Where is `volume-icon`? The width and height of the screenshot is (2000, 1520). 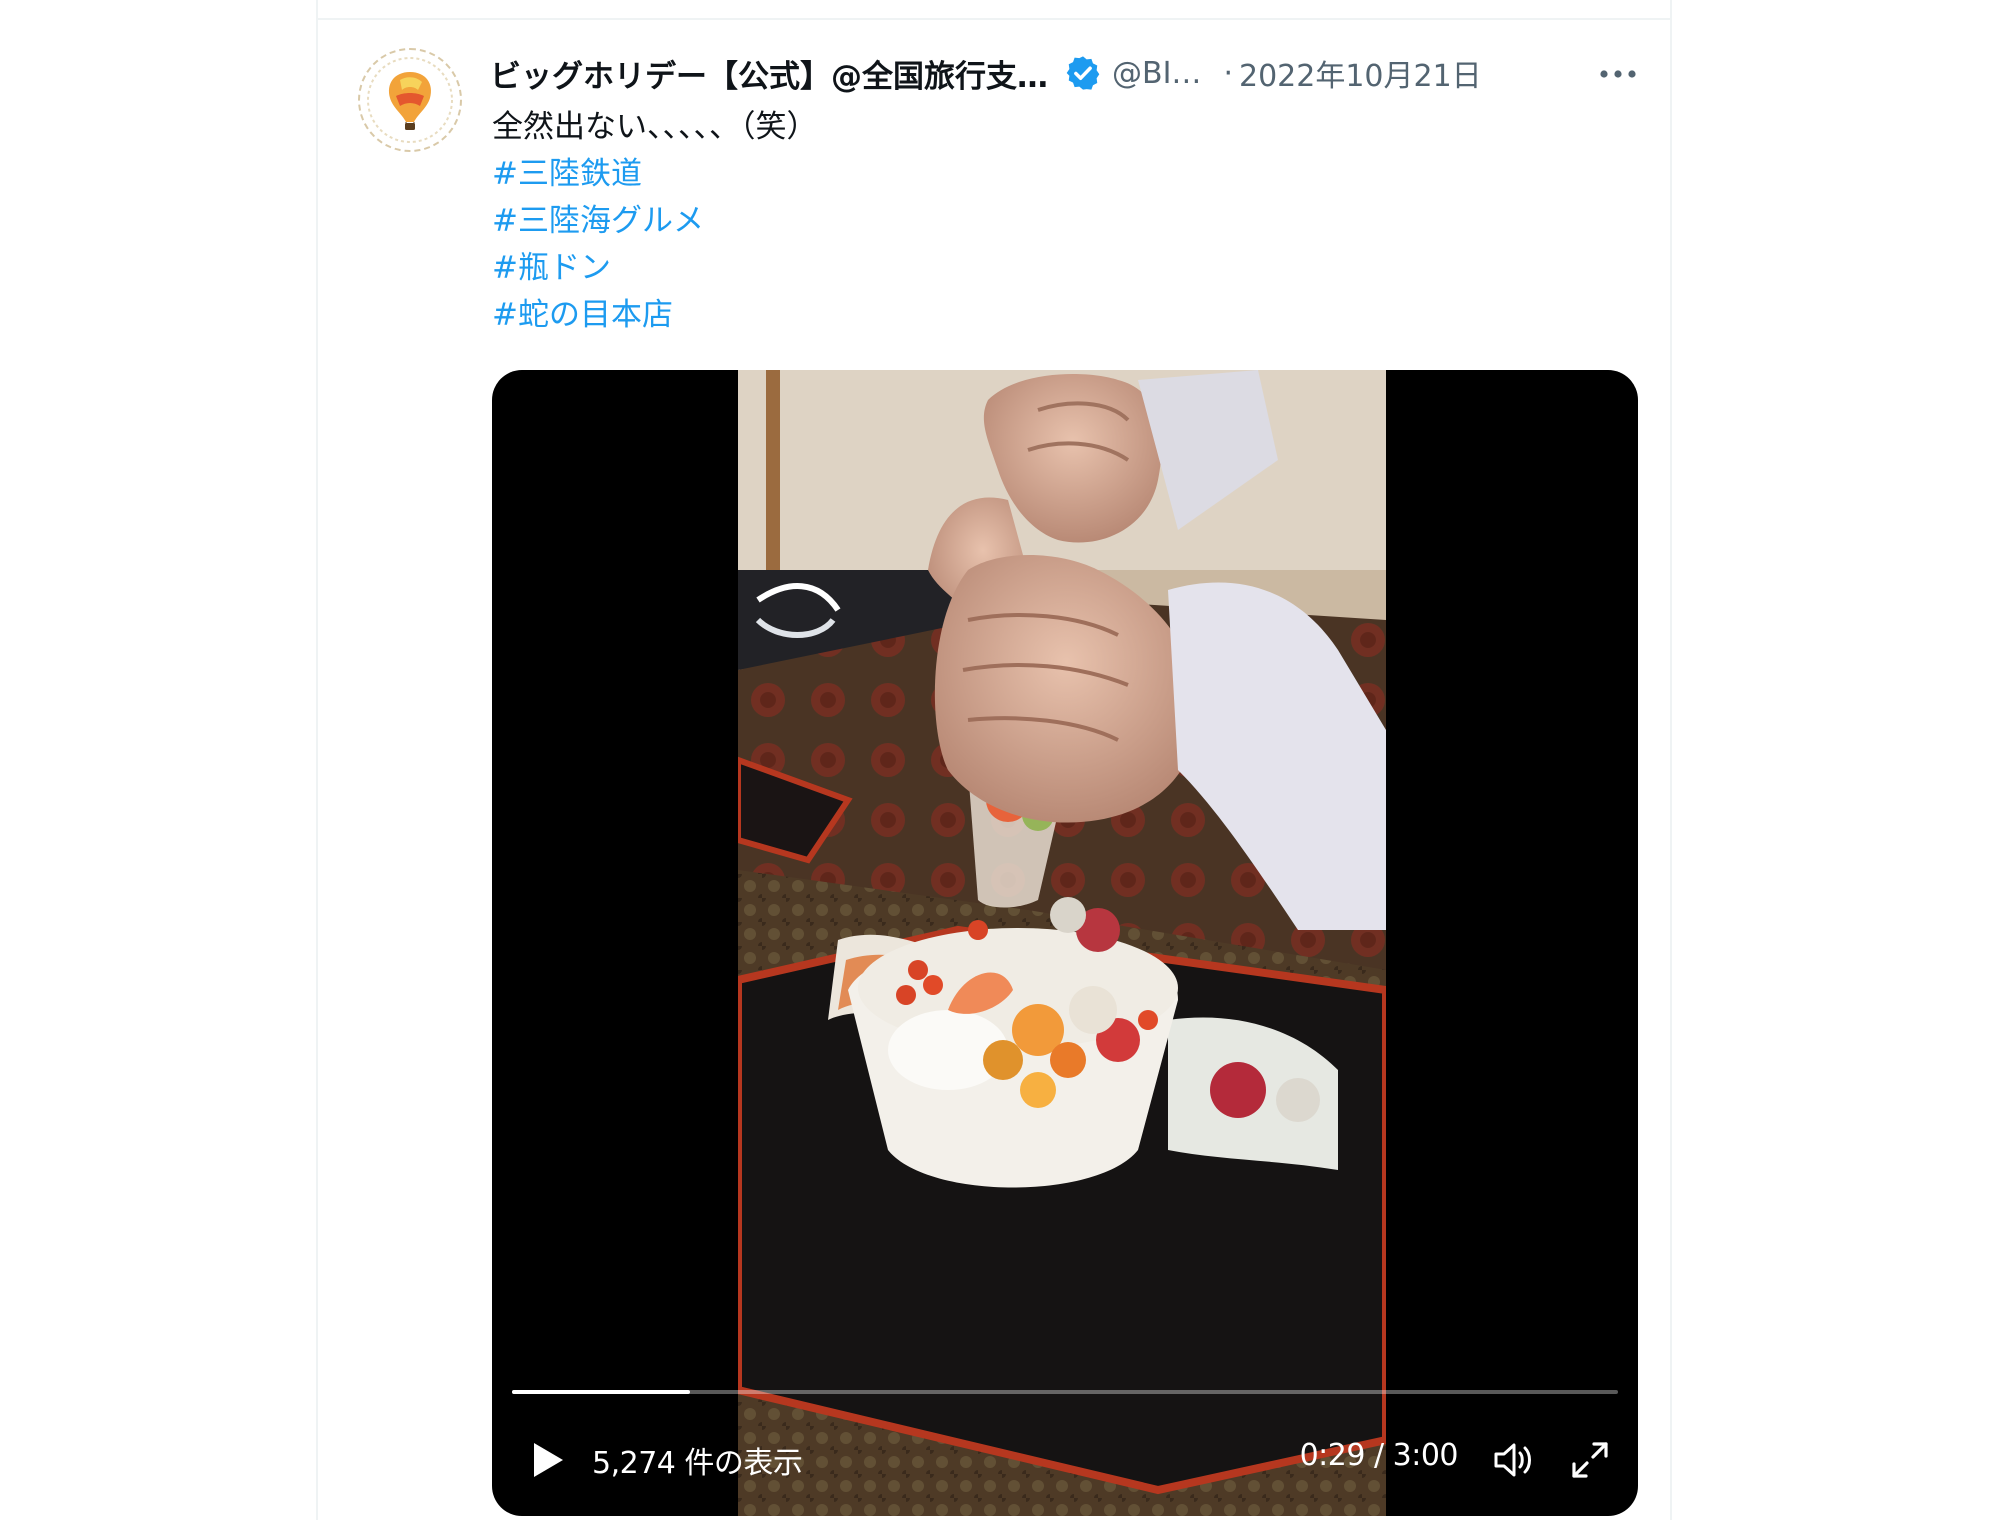
volume-icon is located at coordinates (1512, 1460).